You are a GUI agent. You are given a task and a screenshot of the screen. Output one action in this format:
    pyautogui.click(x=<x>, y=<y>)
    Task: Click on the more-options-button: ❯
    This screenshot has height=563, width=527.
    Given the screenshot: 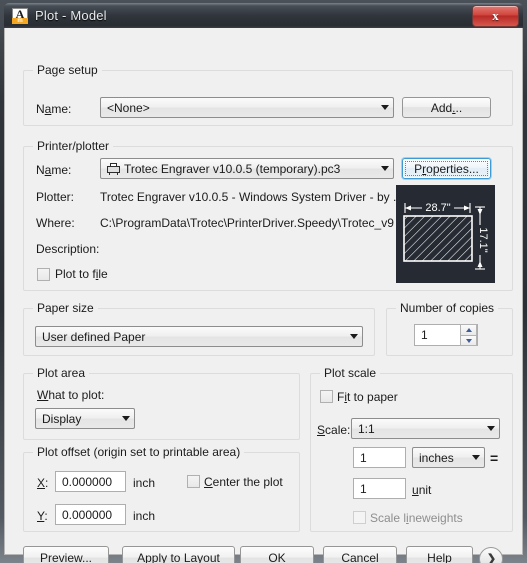 What is the action you would take?
    pyautogui.click(x=491, y=555)
    